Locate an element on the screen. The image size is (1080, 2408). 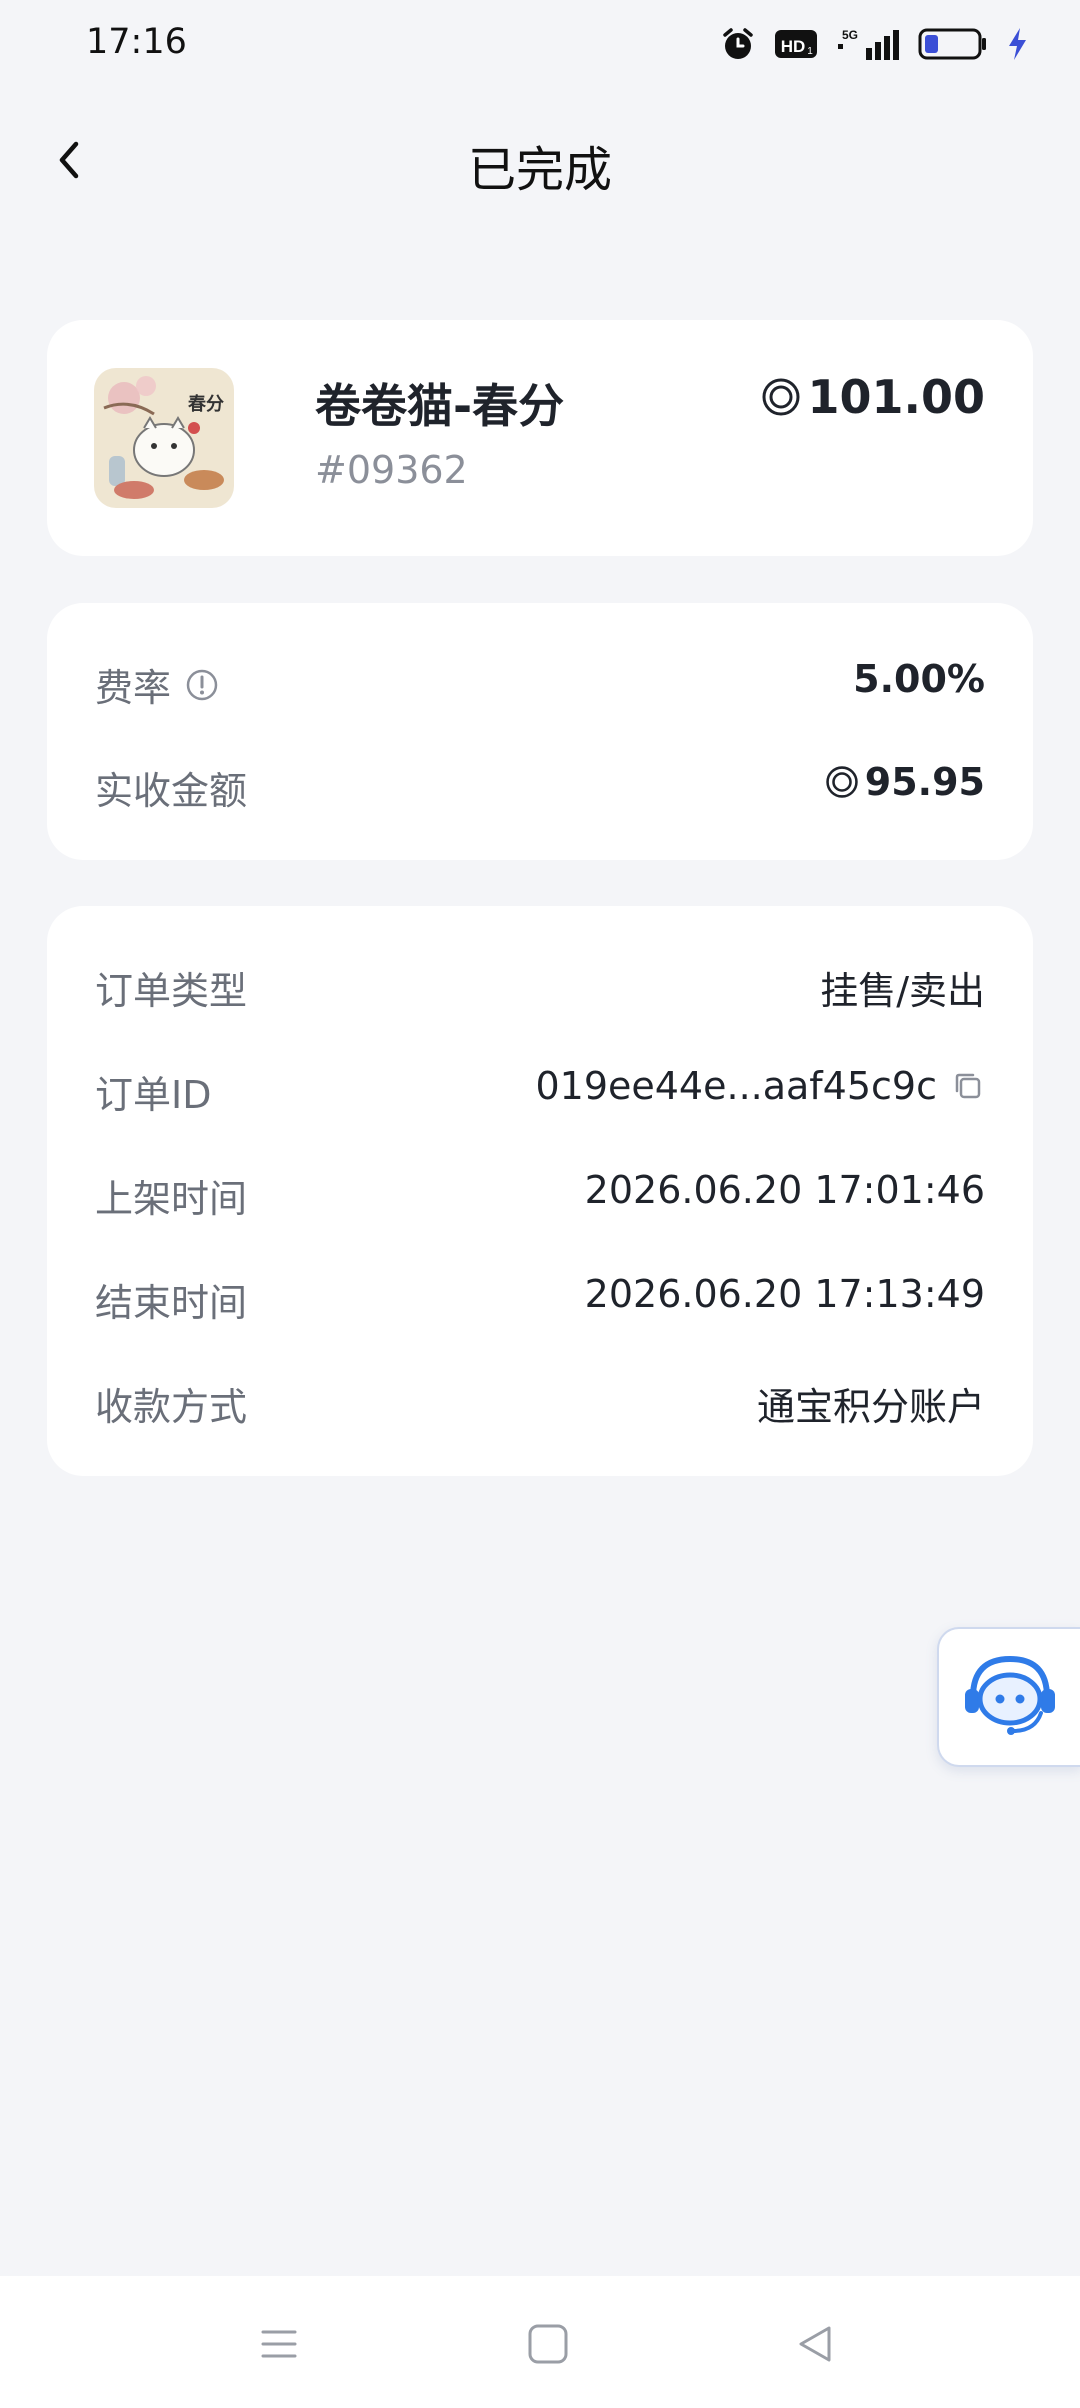
payment-method-label: 收款方式 is located at coordinates (171, 1407).